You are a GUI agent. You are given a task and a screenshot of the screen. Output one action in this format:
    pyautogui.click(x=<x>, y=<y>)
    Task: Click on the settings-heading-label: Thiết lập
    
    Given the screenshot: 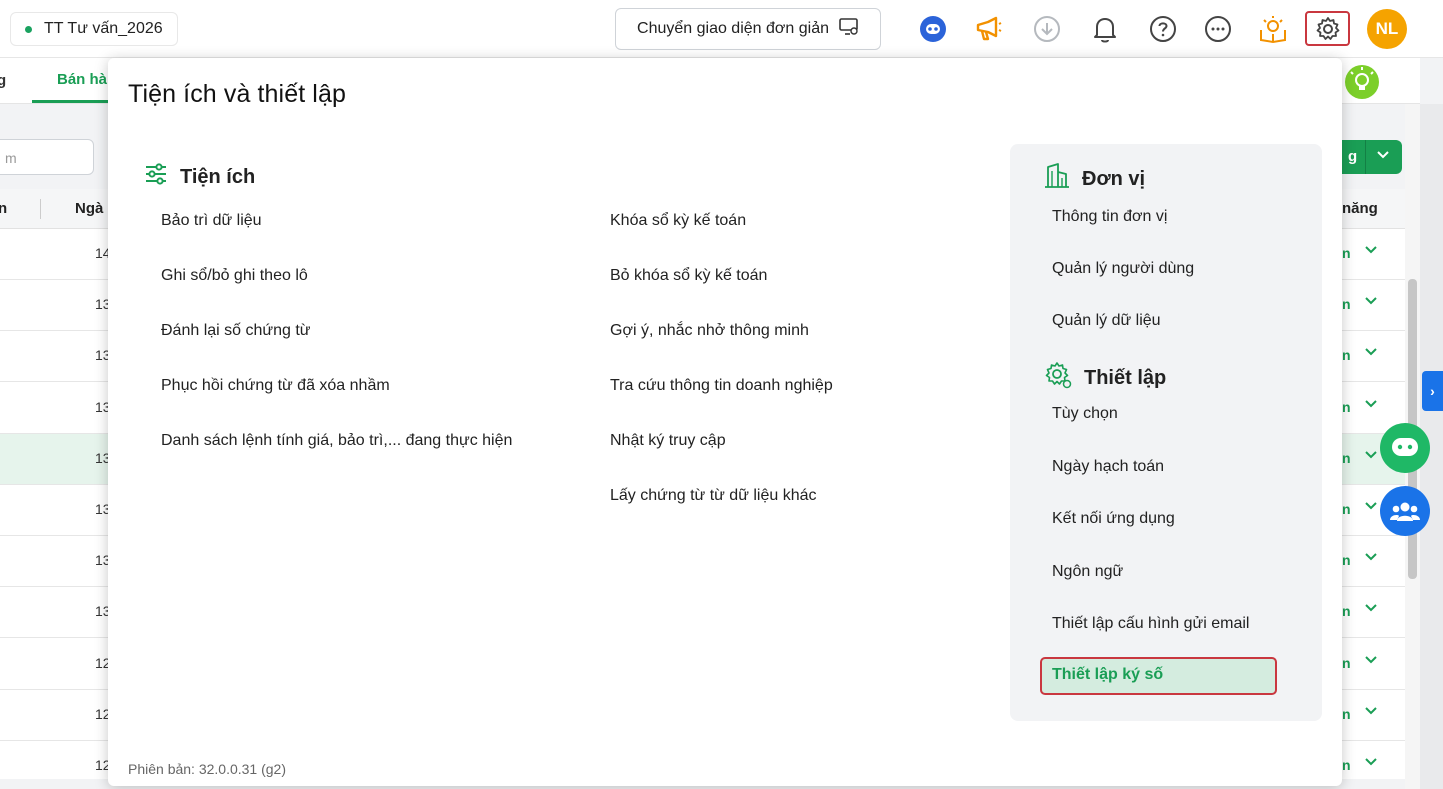 What is the action you would take?
    pyautogui.click(x=1125, y=377)
    